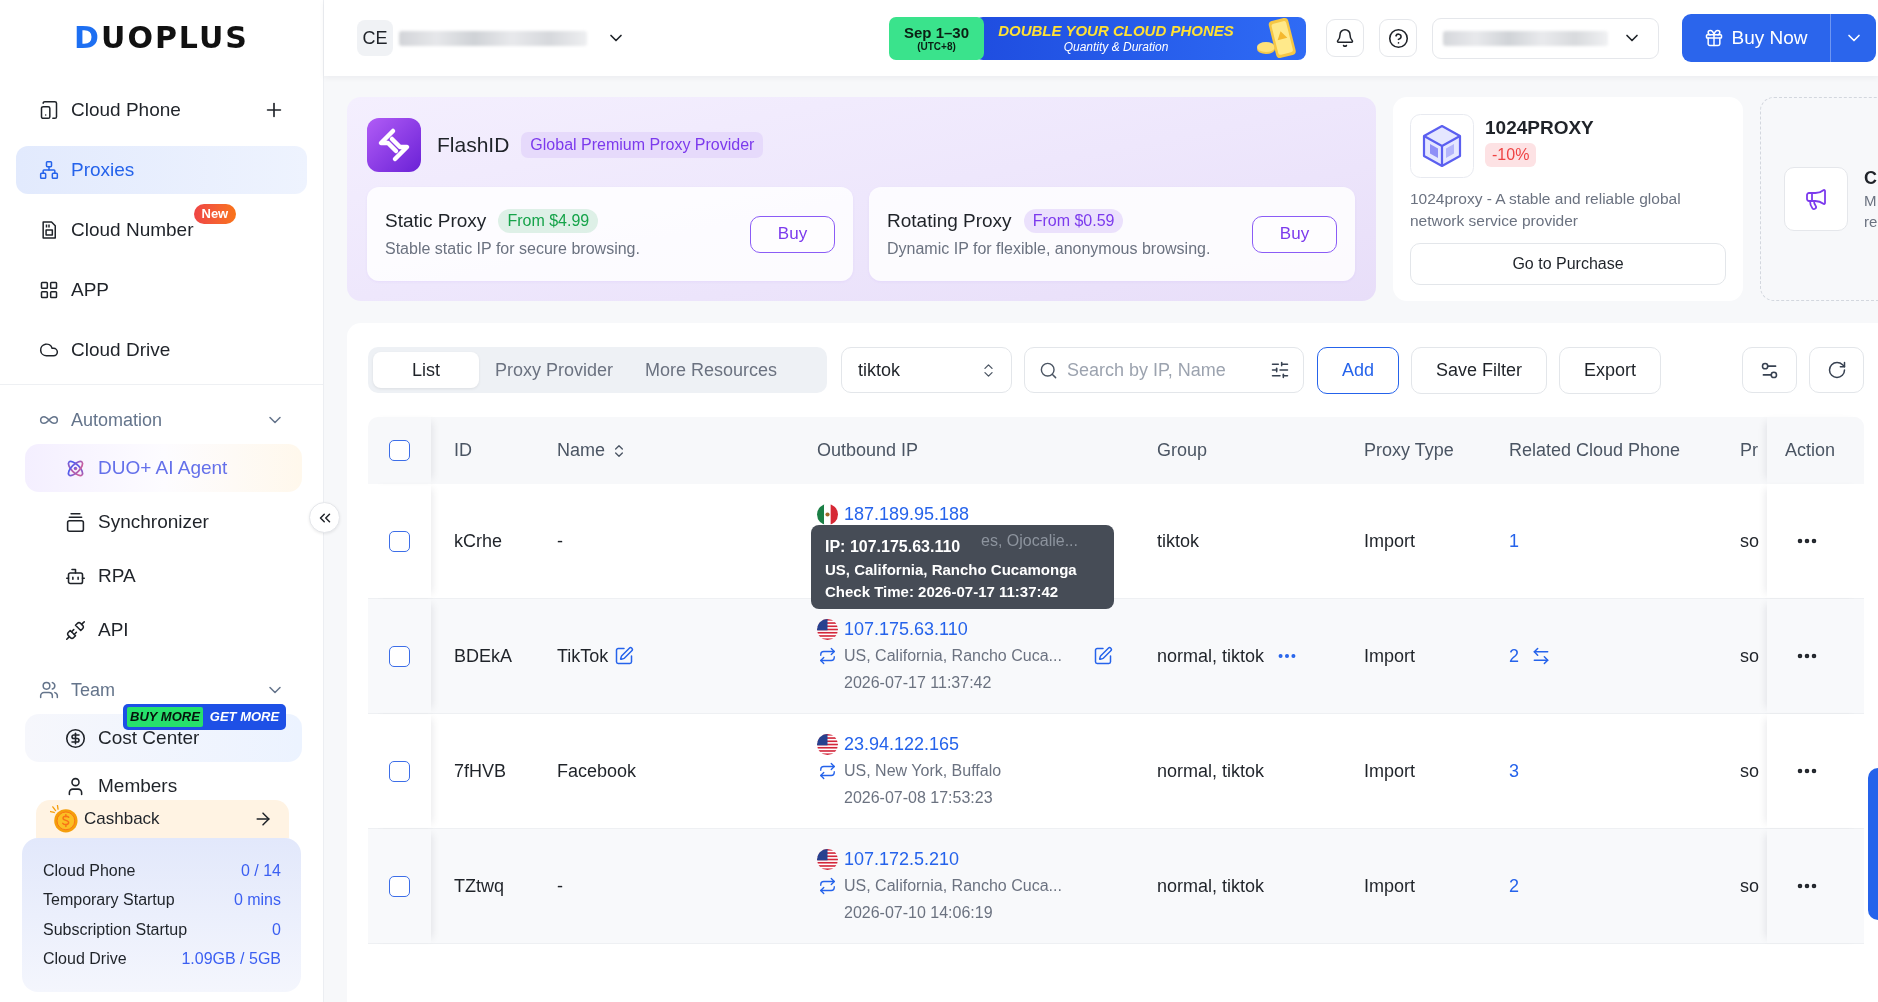  Describe the element at coordinates (1164, 370) in the screenshot. I see `search-field: Search by IP, Name` at that location.